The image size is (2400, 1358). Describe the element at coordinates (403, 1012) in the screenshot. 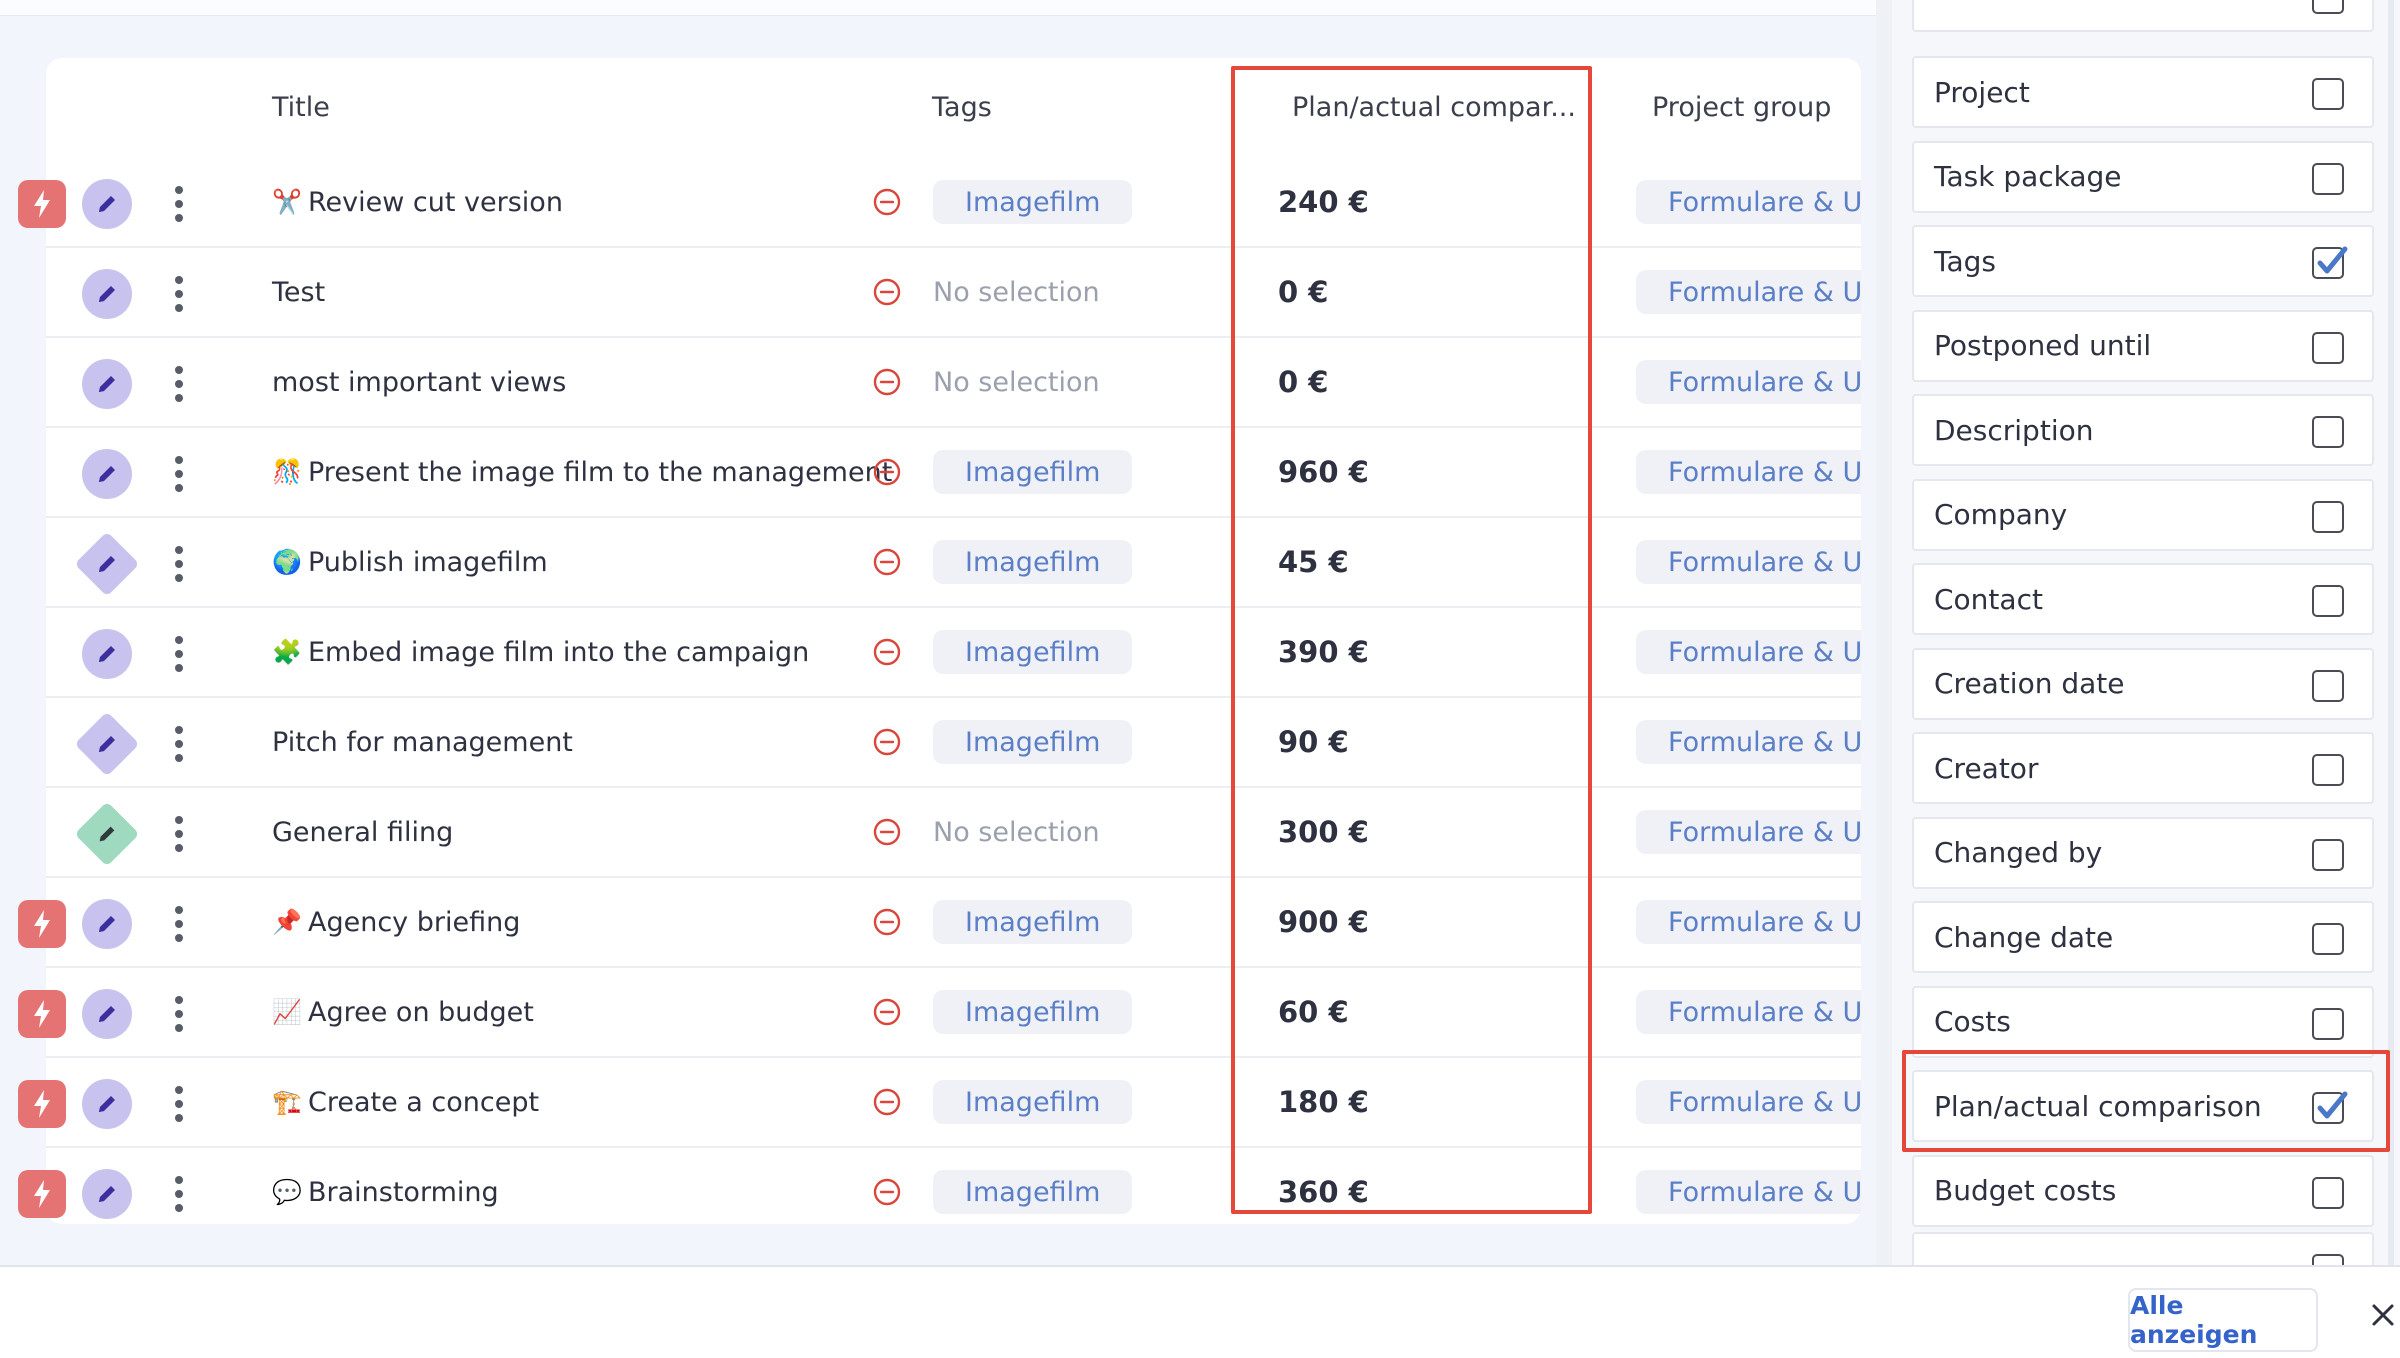

I see `task-title: 📈 Agree on budget` at that location.